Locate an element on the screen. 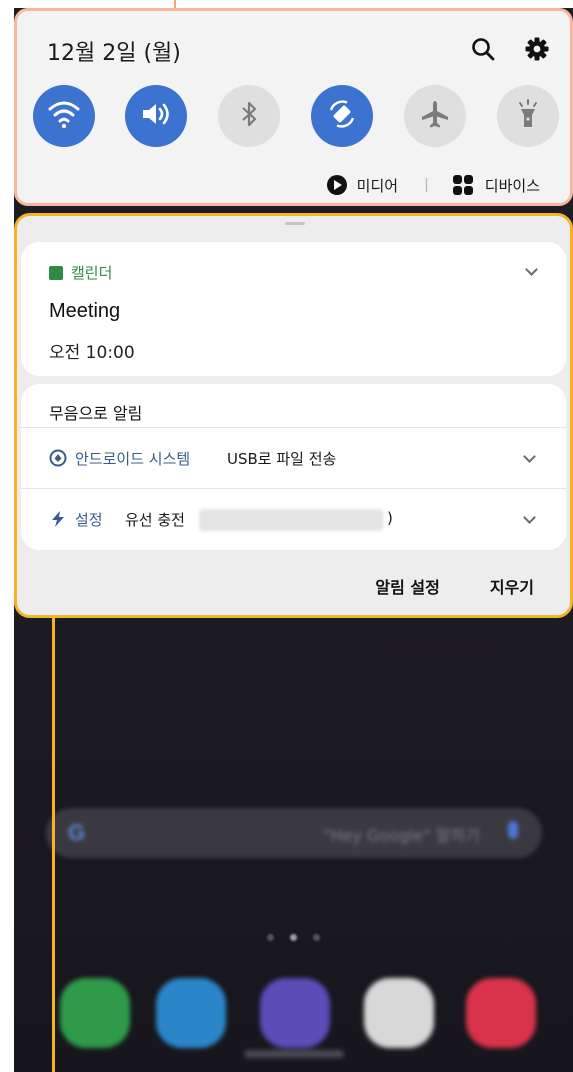 Image resolution: width=573 pixels, height=1072 pixels. notification-app-name: 설정 is located at coordinates (89, 520).